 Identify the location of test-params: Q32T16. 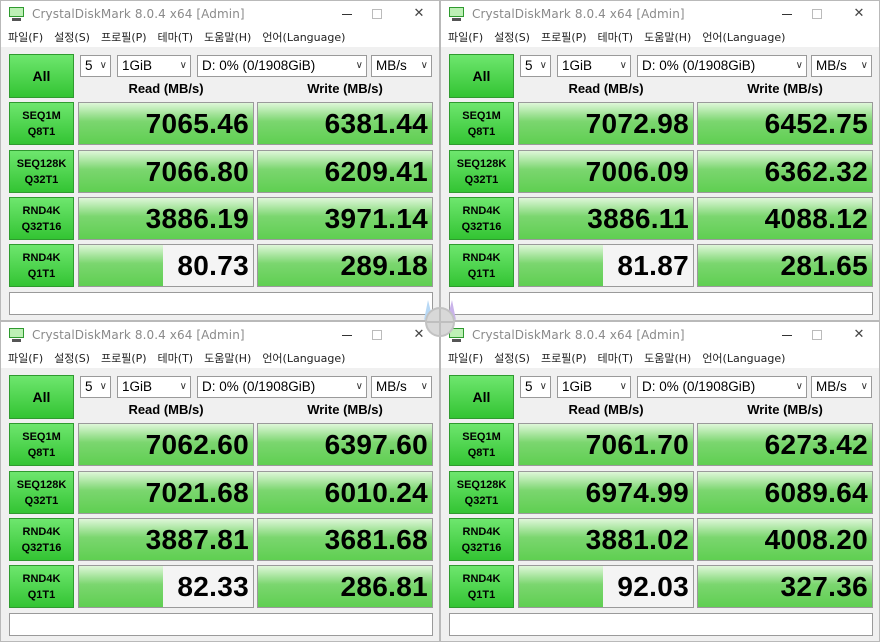
(481, 547).